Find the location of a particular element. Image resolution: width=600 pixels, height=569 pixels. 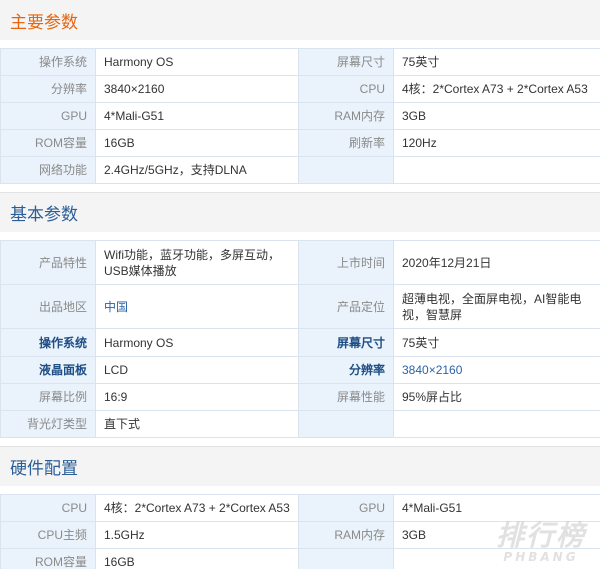

table-row: ROM容量 16GB is located at coordinates (300, 558).